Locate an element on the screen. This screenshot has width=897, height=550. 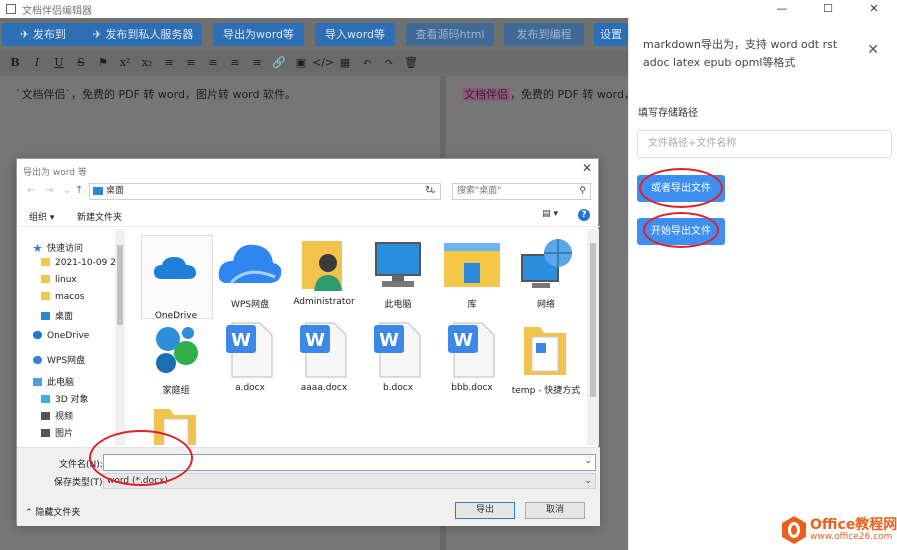
nav-onedrive: OneDrive is located at coordinates (61, 336).